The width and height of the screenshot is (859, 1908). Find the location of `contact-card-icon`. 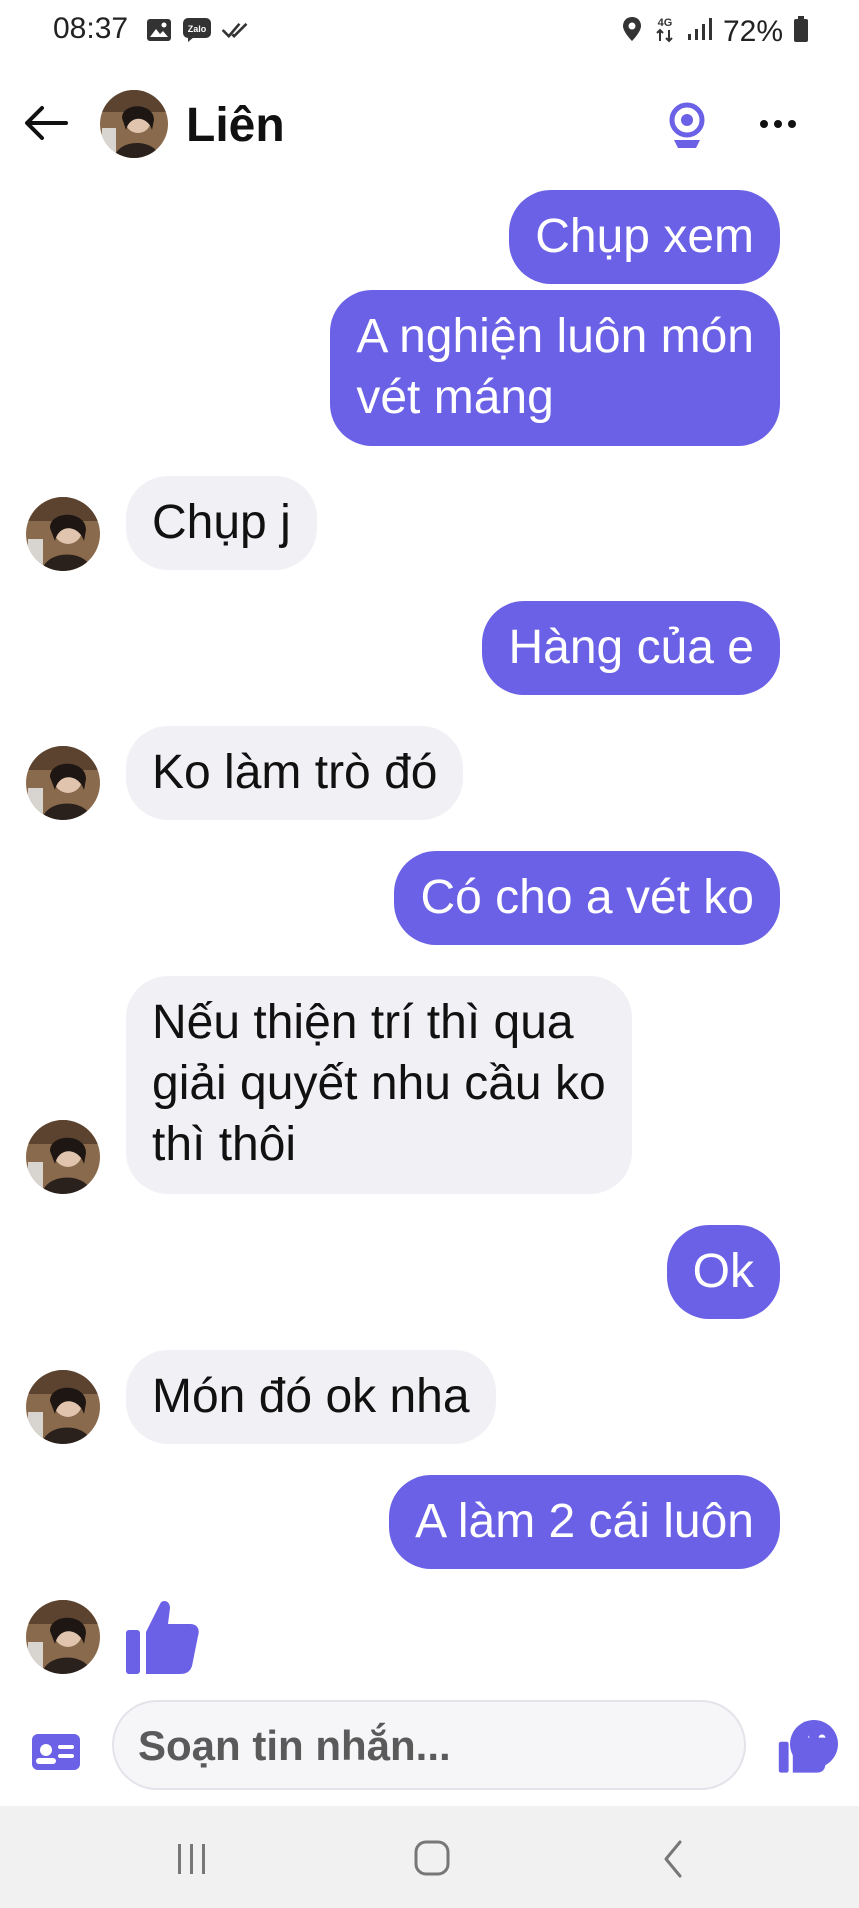

contact-card-icon is located at coordinates (56, 1752).